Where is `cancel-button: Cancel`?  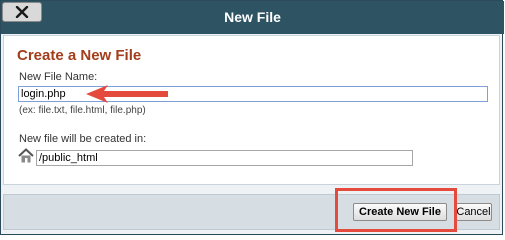 cancel-button: Cancel is located at coordinates (473, 212).